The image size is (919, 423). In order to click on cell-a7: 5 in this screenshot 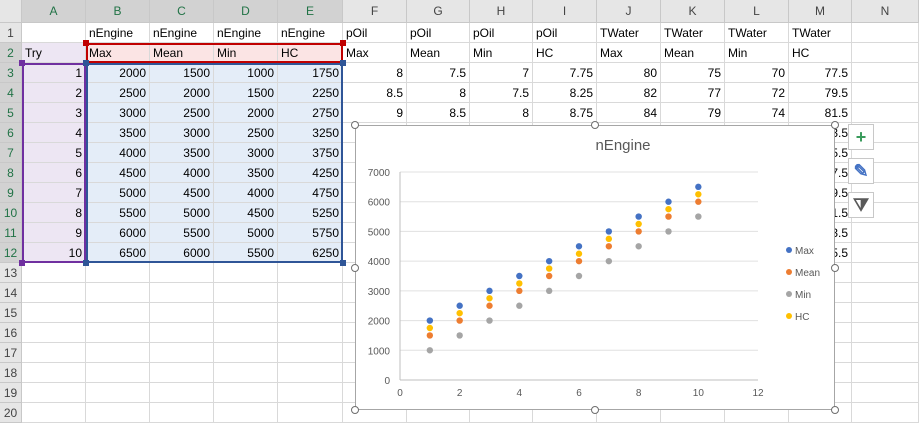, I will do `click(54, 153)`.